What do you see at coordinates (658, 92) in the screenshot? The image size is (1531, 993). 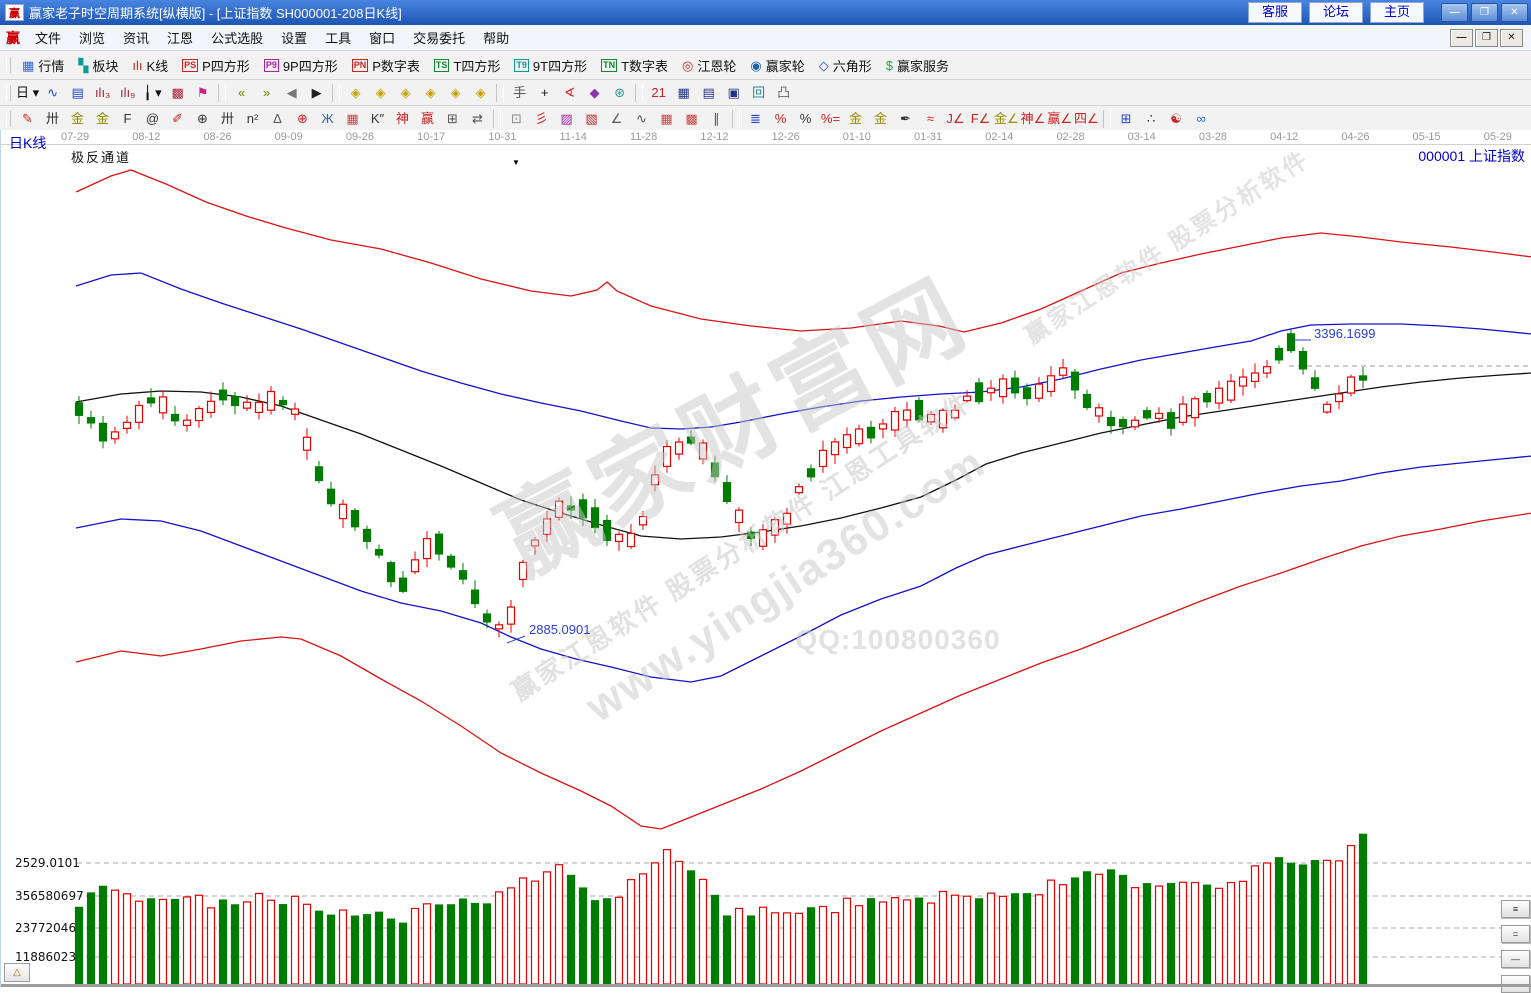 I see `calendar-21-button: 21` at bounding box center [658, 92].